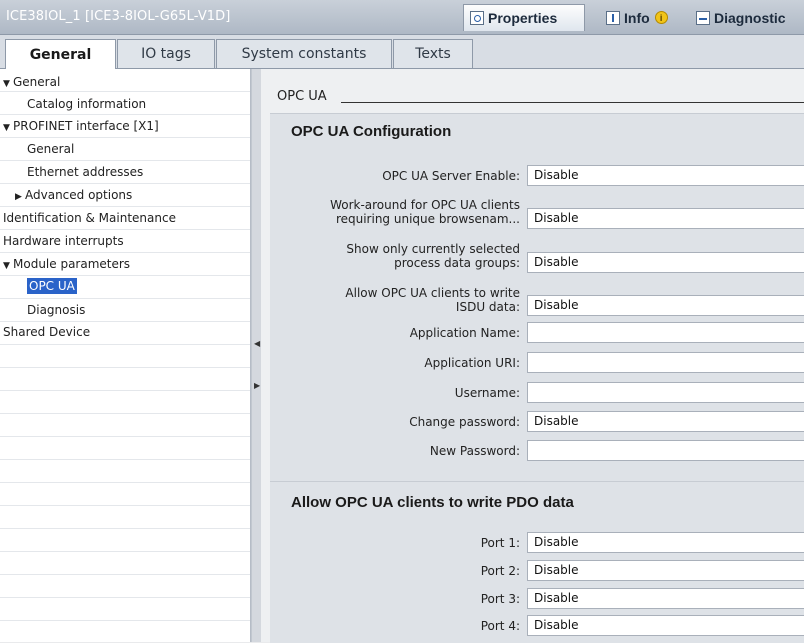 The image size is (804, 643). Describe the element at coordinates (750, 17) in the screenshot. I see `tab-diagnostics-label: Diagnostic` at that location.